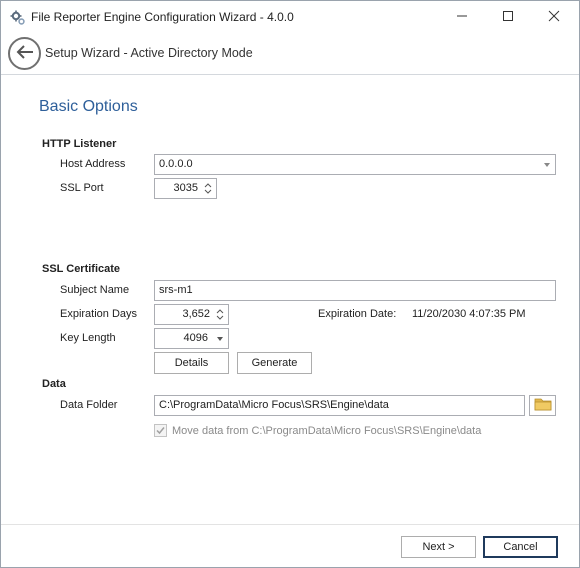  Describe the element at coordinates (79, 144) in the screenshot. I see `http-listener-section: HTTP Listener` at that location.